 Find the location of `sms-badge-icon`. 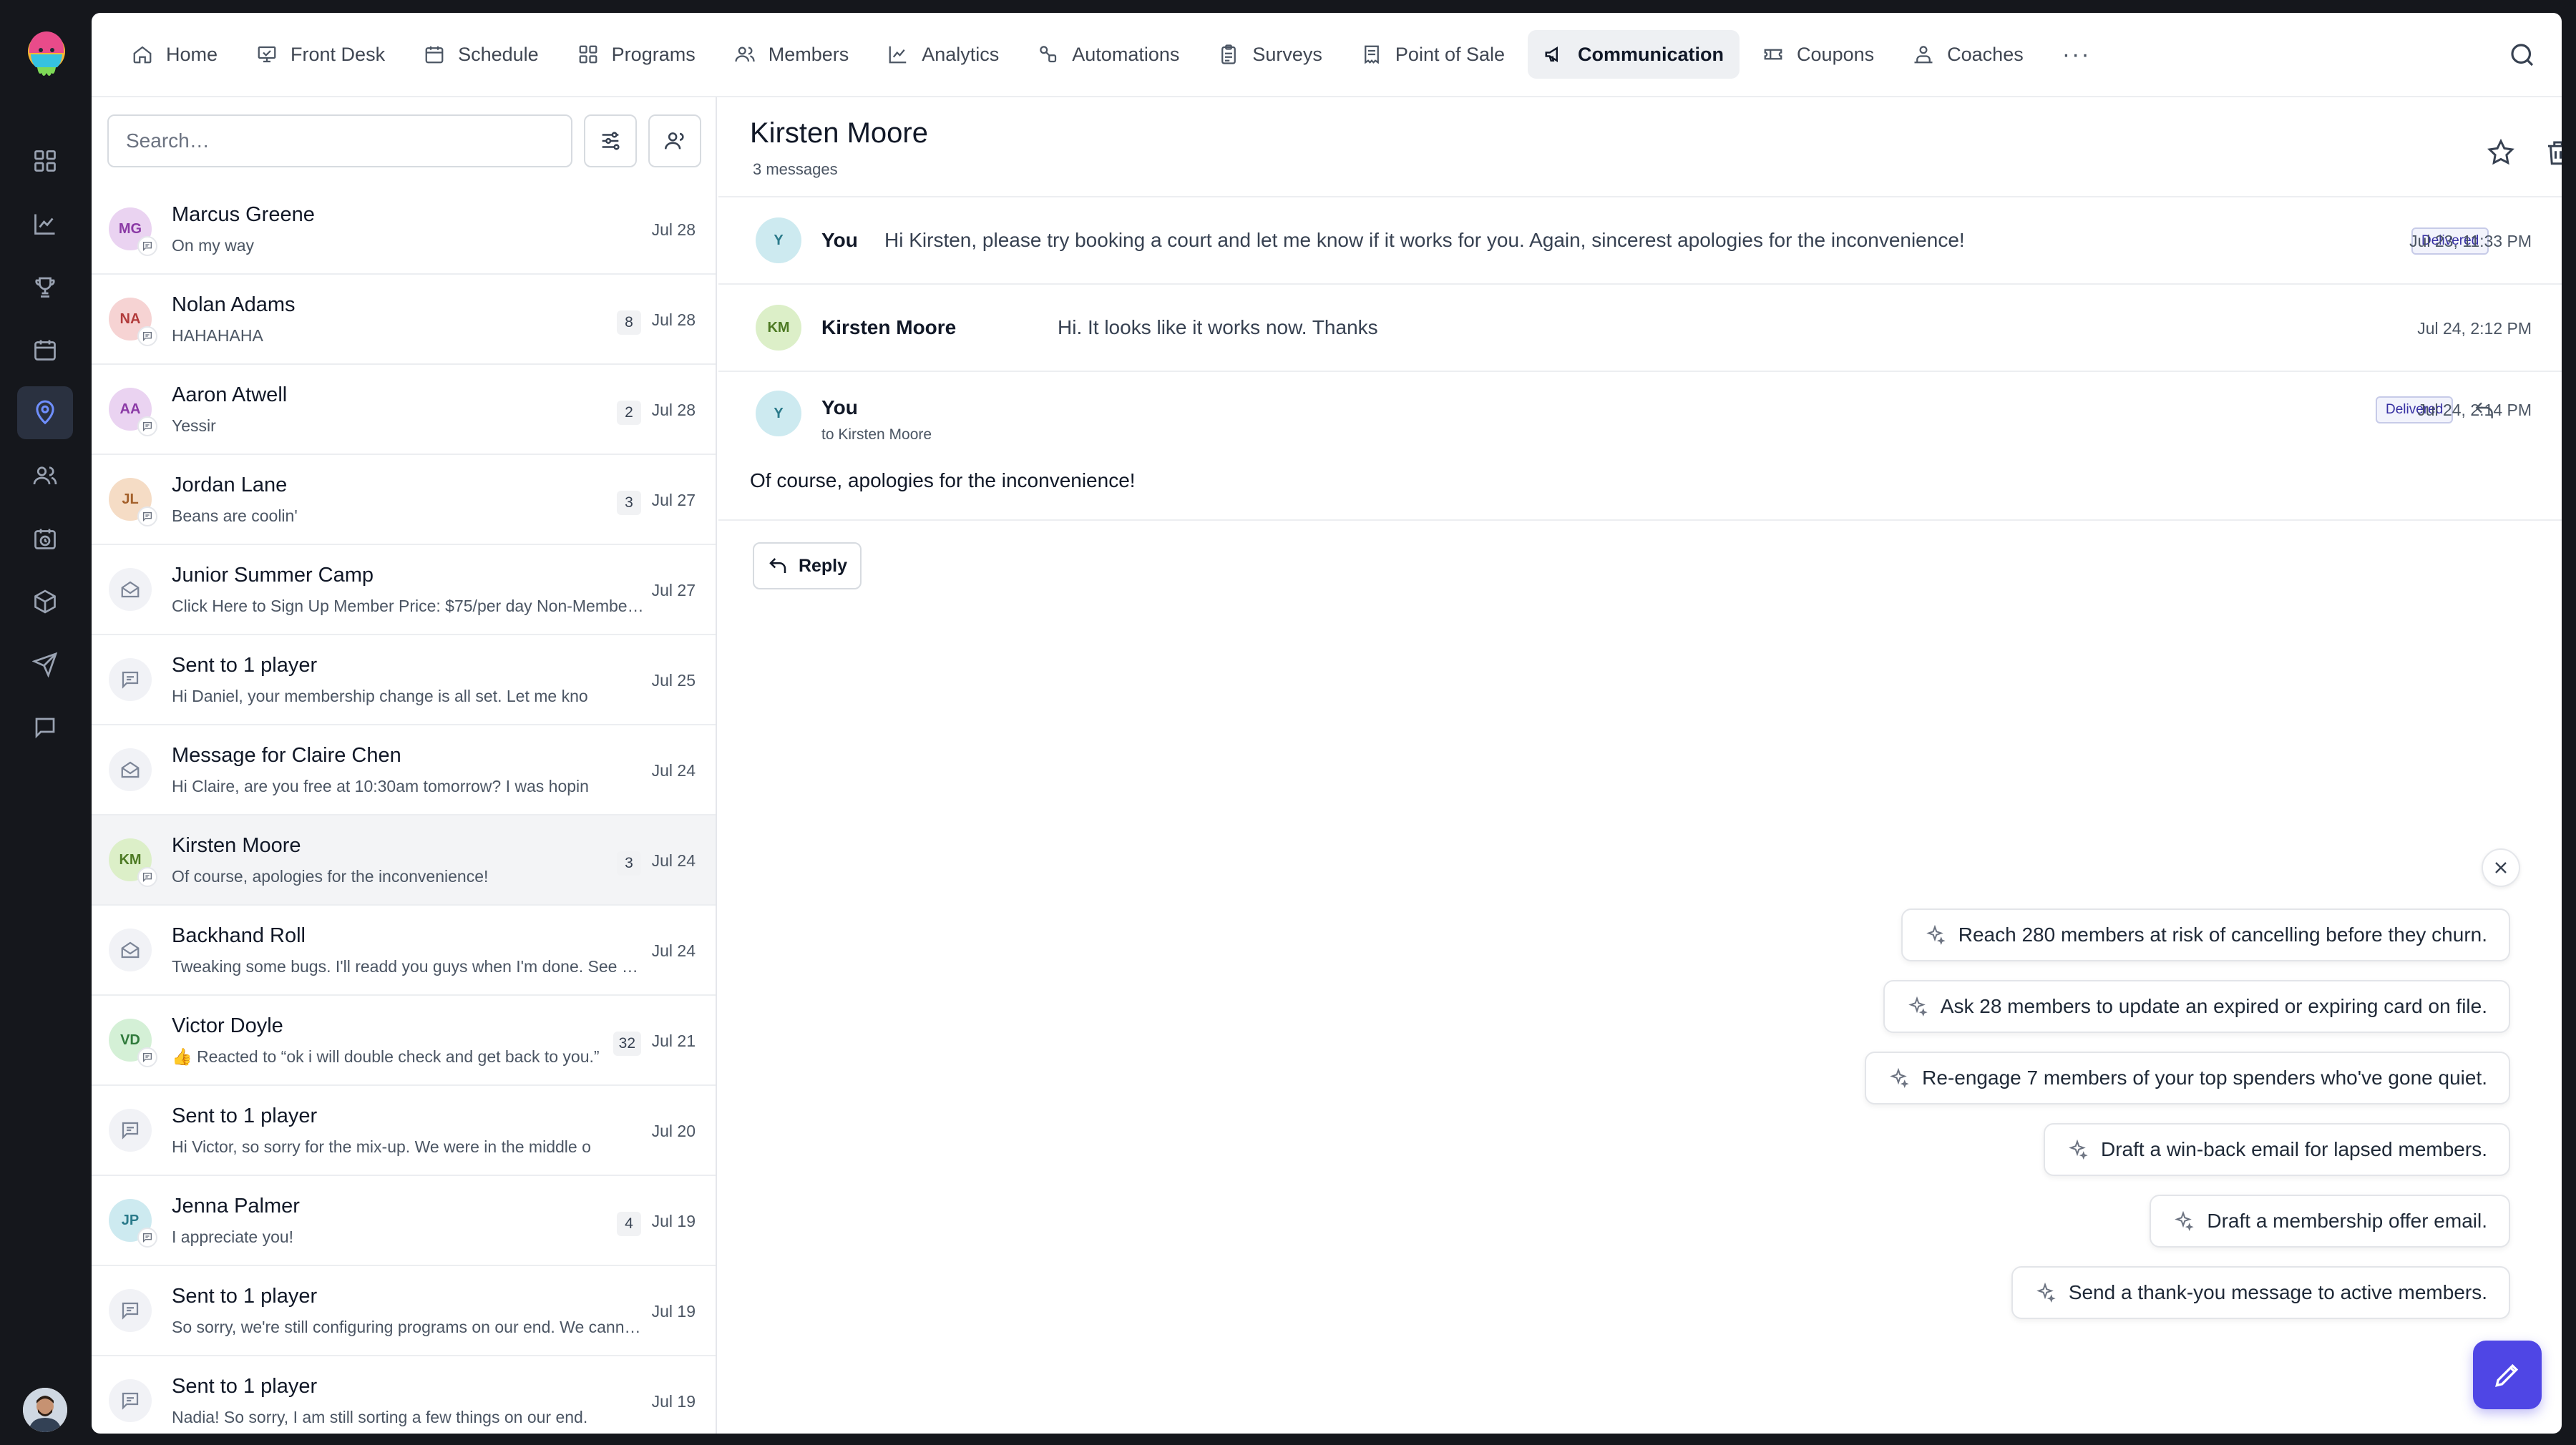

sms-badge-icon is located at coordinates (147, 336).